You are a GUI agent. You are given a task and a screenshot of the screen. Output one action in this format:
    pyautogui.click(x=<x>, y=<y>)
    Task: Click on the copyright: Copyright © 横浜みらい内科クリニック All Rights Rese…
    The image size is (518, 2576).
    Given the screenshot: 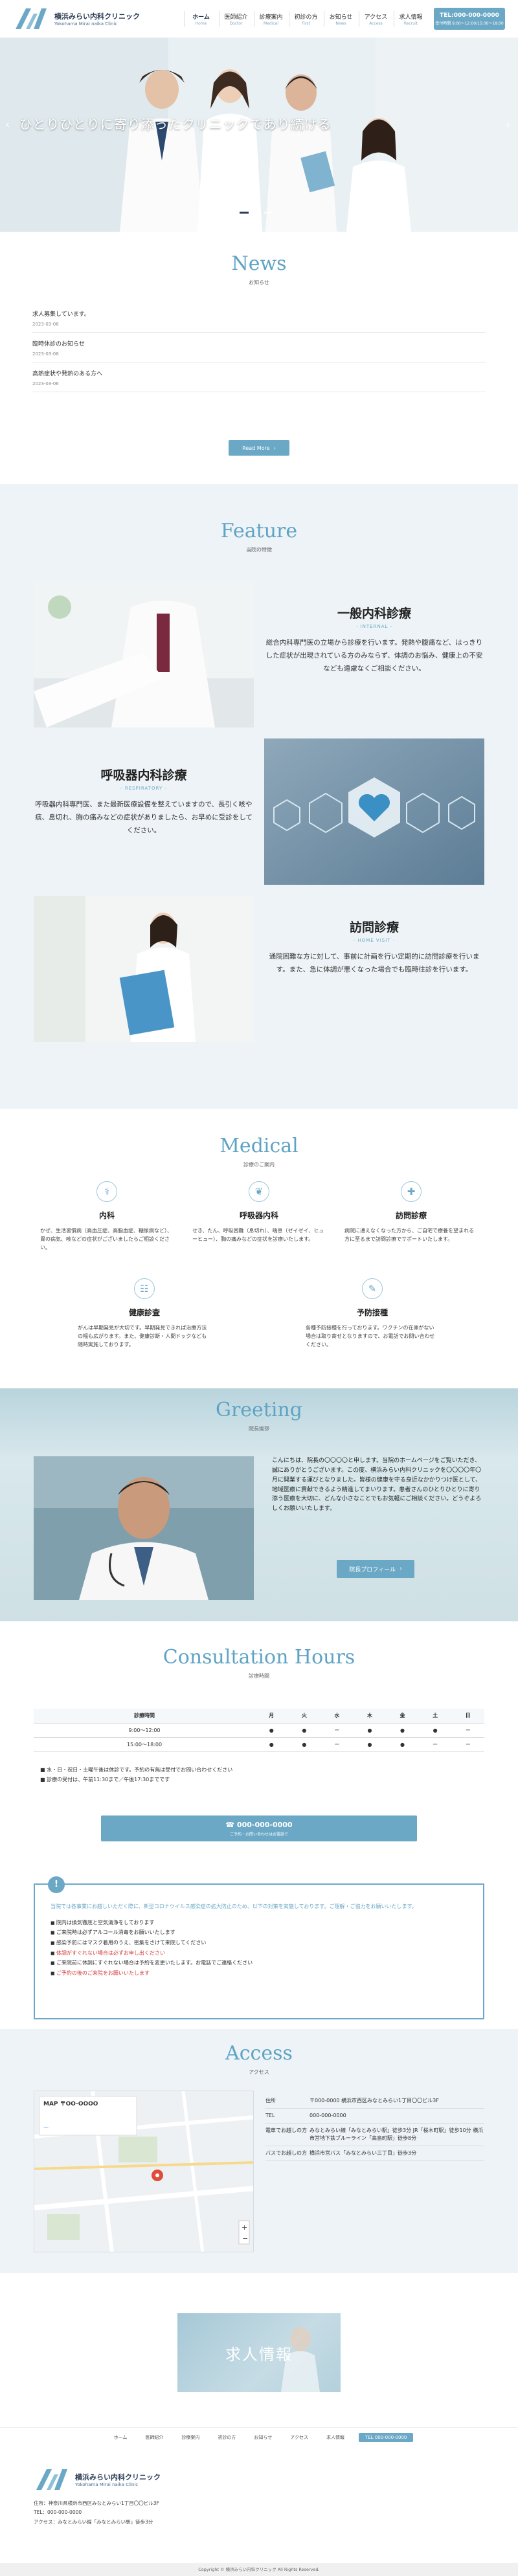 What is the action you would take?
    pyautogui.click(x=259, y=2569)
    